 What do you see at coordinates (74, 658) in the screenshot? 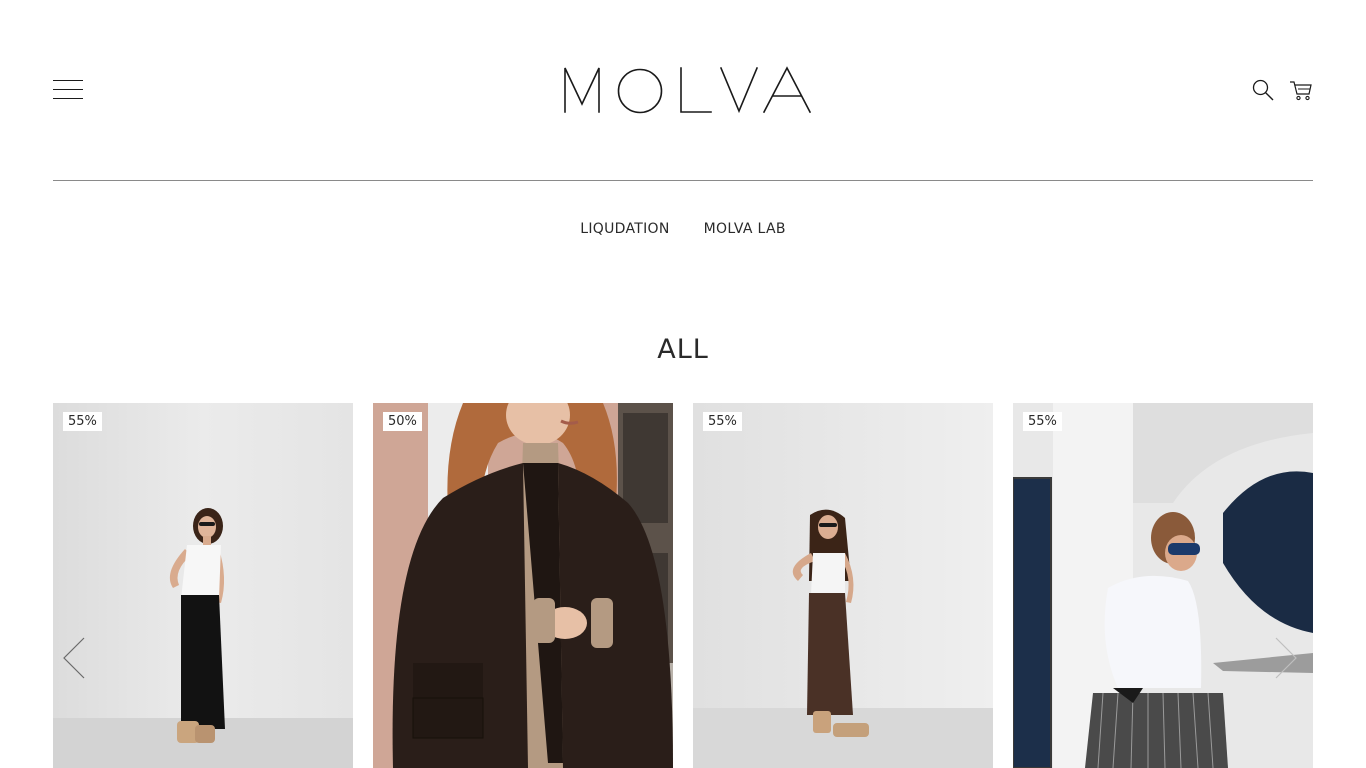
I see `chevron-left-icon` at bounding box center [74, 658].